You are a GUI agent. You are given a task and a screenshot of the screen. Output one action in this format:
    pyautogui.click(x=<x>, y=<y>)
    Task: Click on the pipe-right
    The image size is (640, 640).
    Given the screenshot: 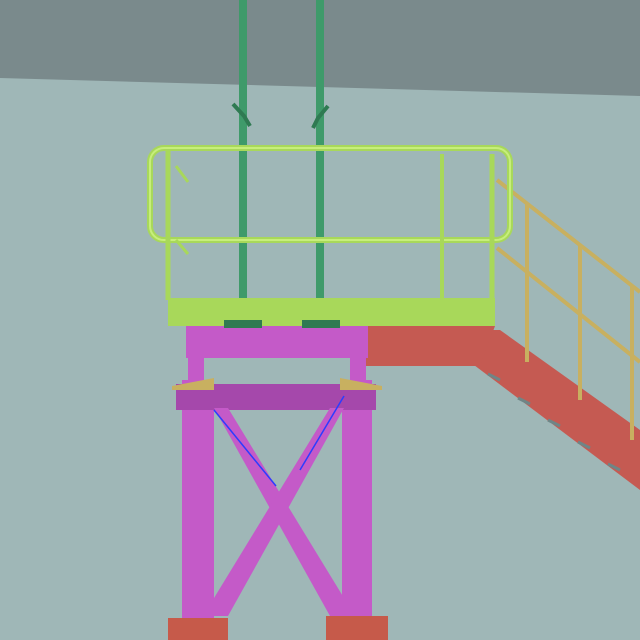 What is the action you would take?
    pyautogui.click(x=320, y=163)
    